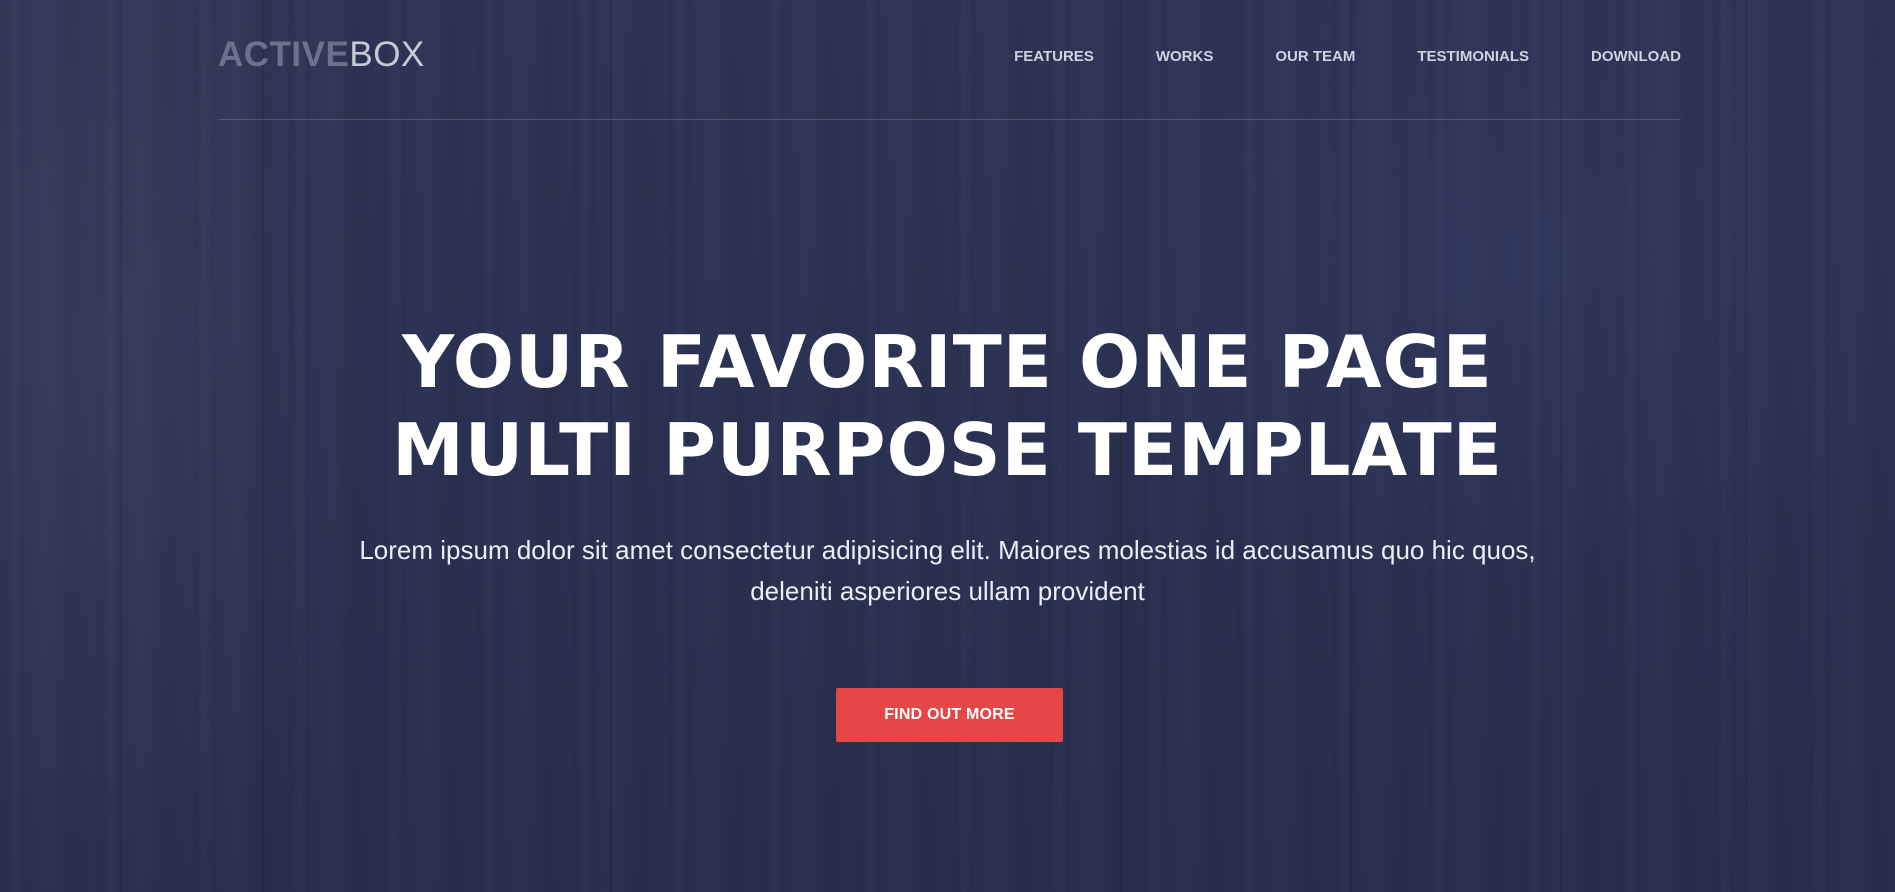 The image size is (1895, 892). I want to click on logo-text-box: BOX, so click(387, 54).